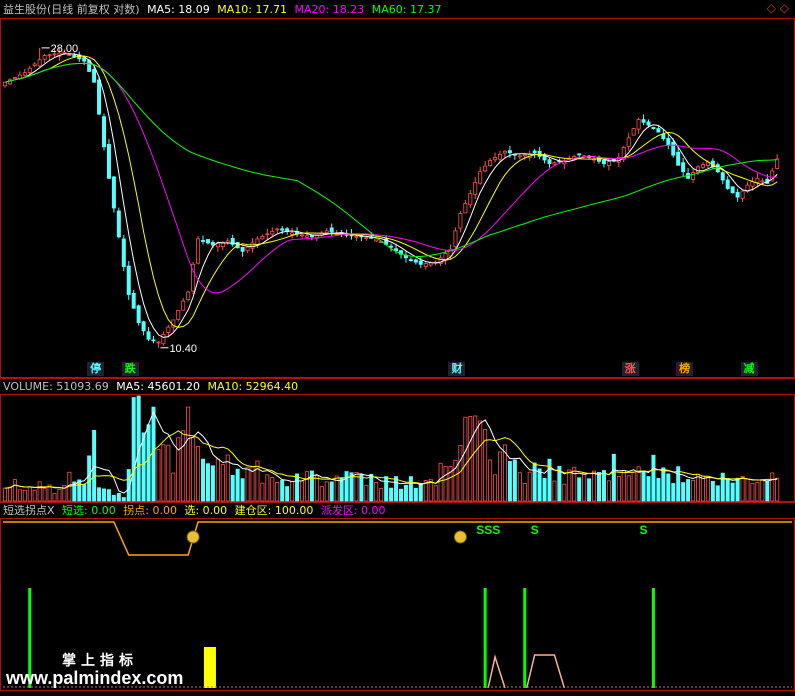  I want to click on ma5-readout: MA5: 18.09, so click(178, 9).